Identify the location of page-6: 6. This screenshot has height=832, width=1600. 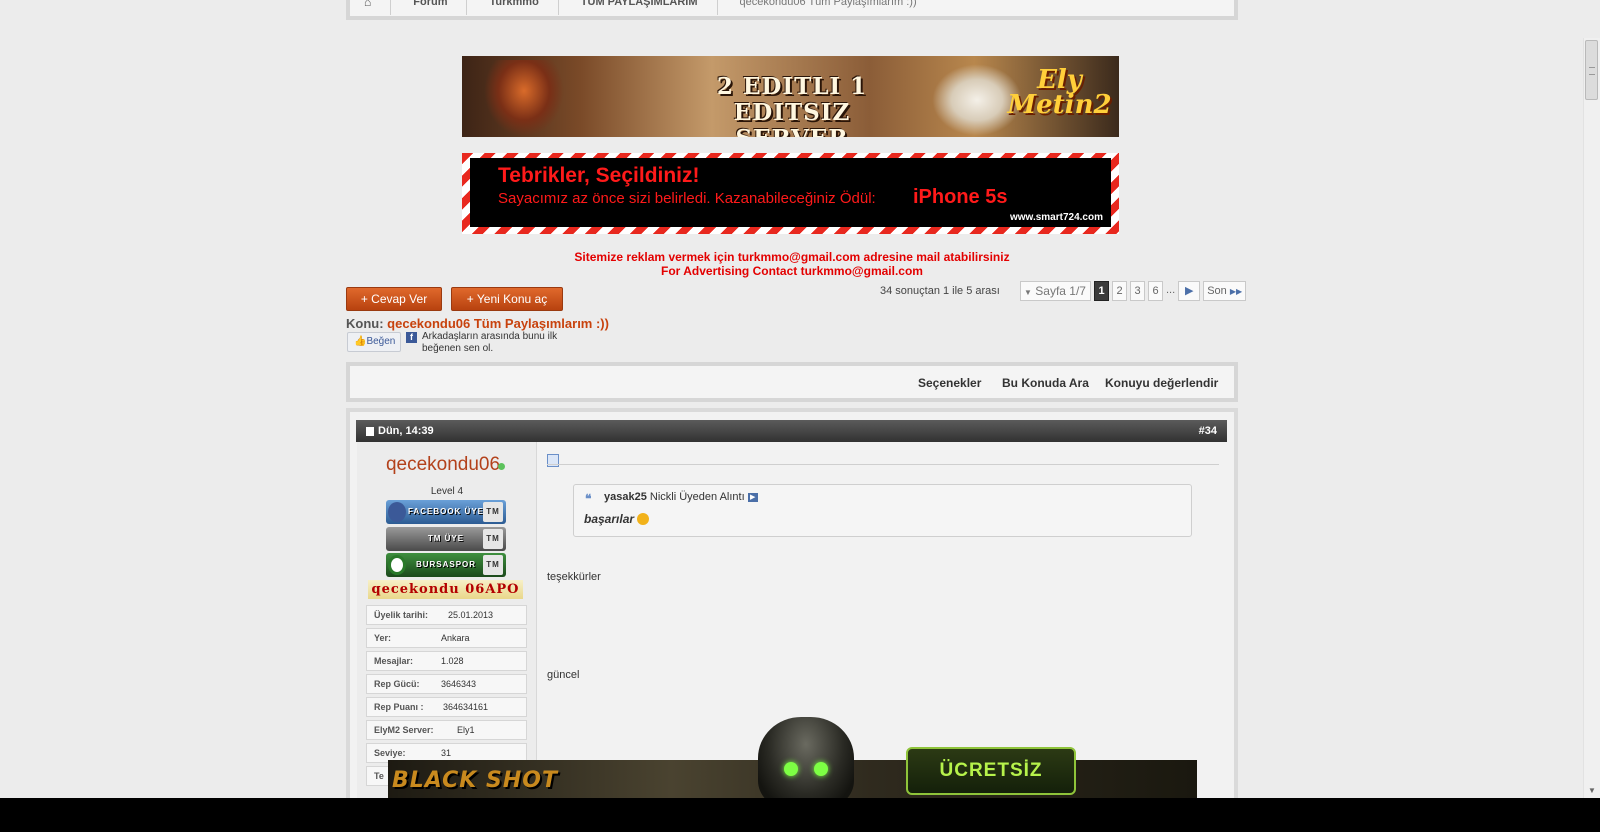
(1155, 291).